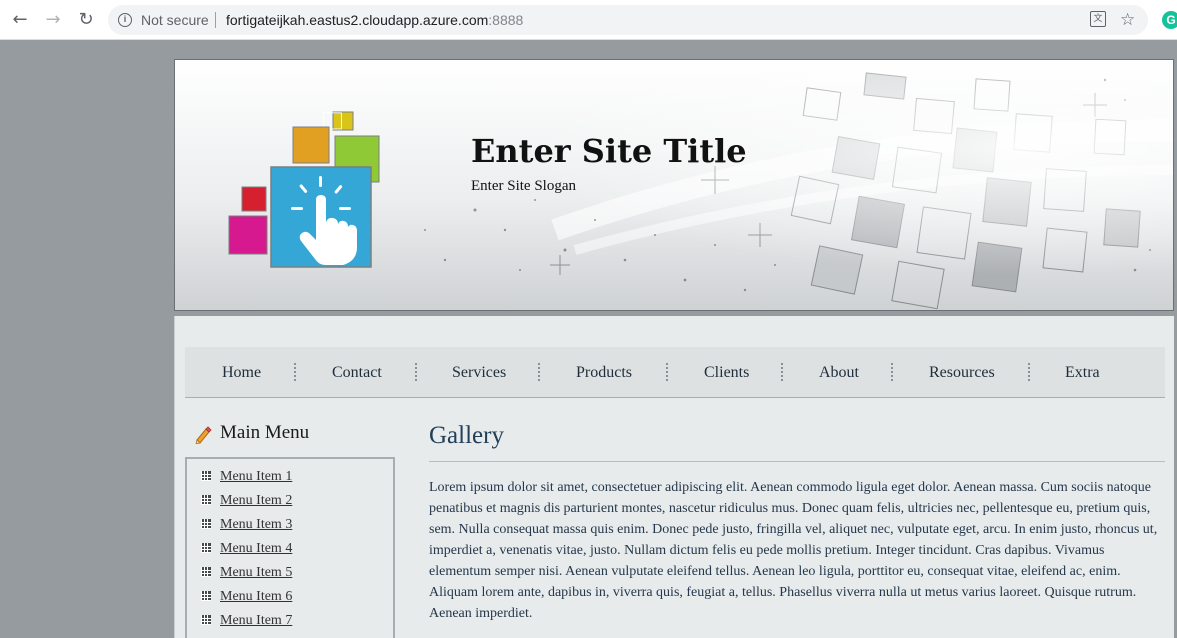 The width and height of the screenshot is (1177, 638). Describe the element at coordinates (256, 620) in the screenshot. I see `sidebar-item-label: Menu Item 7` at that location.